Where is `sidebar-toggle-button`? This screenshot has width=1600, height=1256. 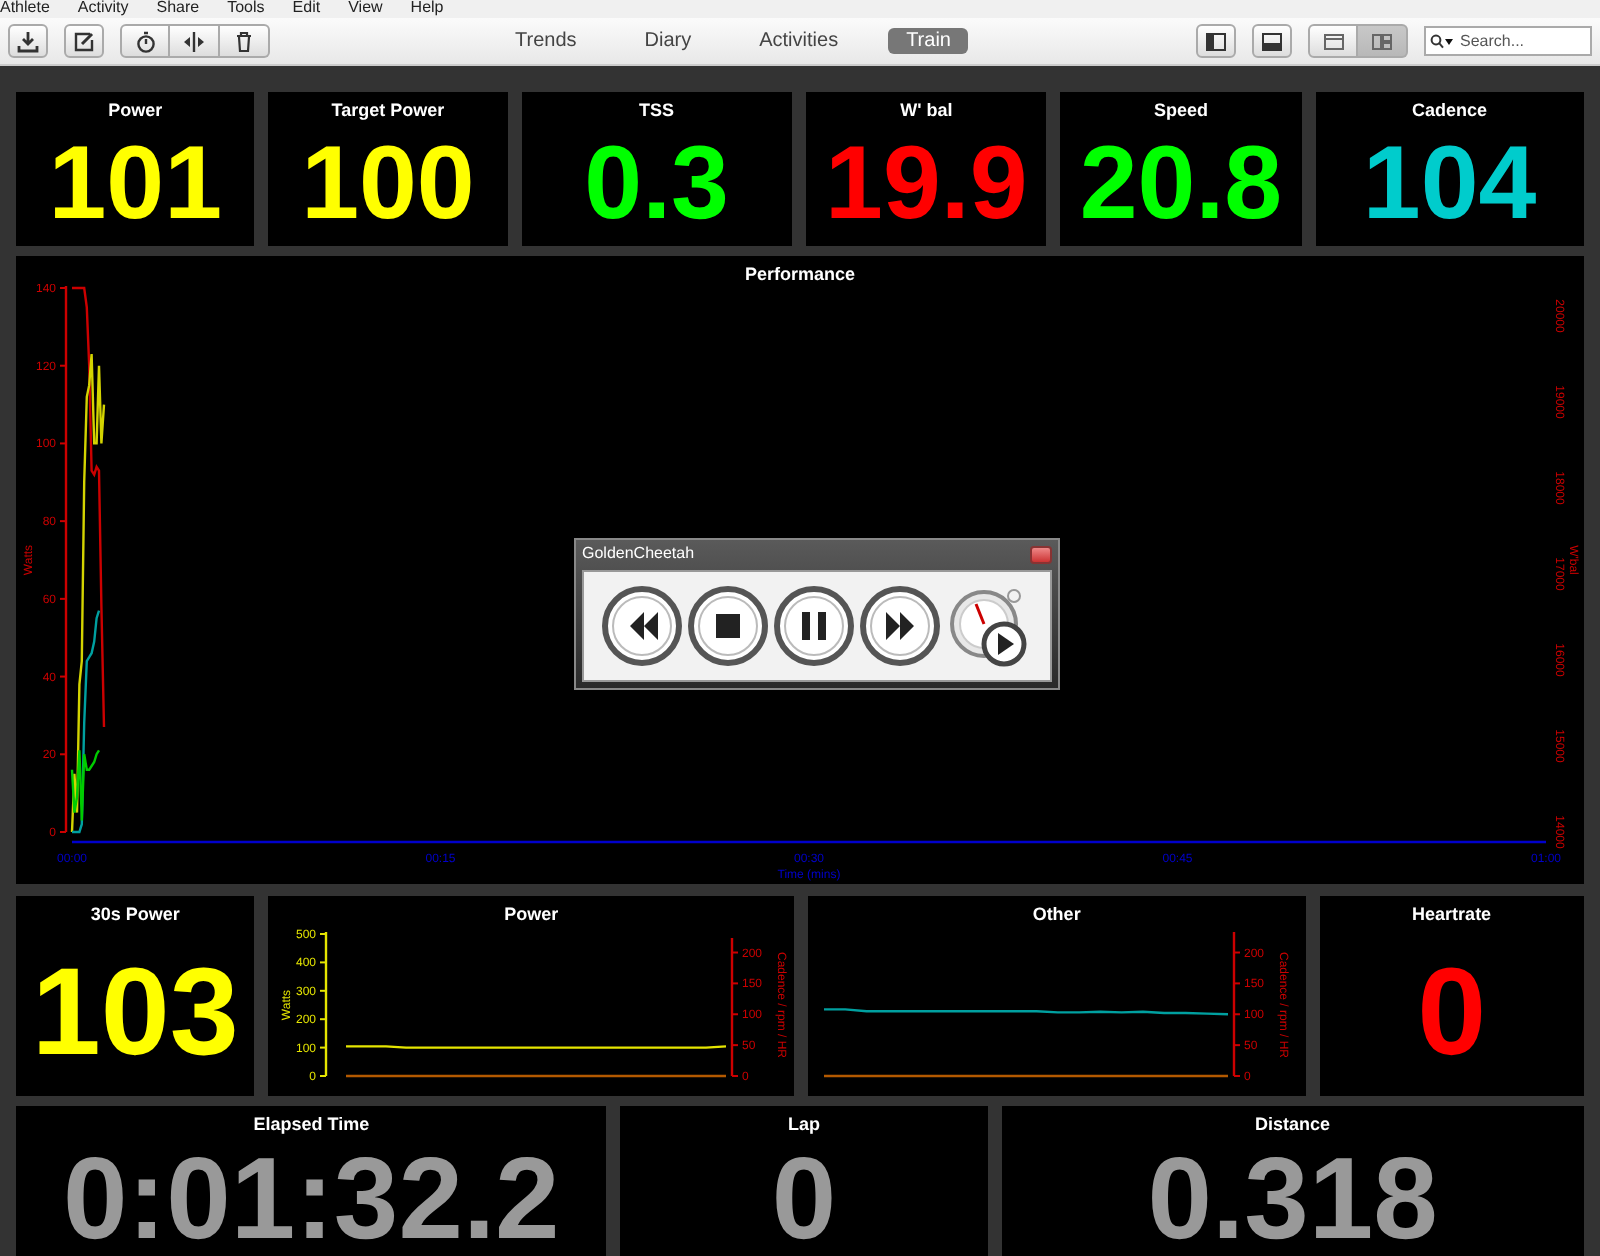 sidebar-toggle-button is located at coordinates (1216, 41).